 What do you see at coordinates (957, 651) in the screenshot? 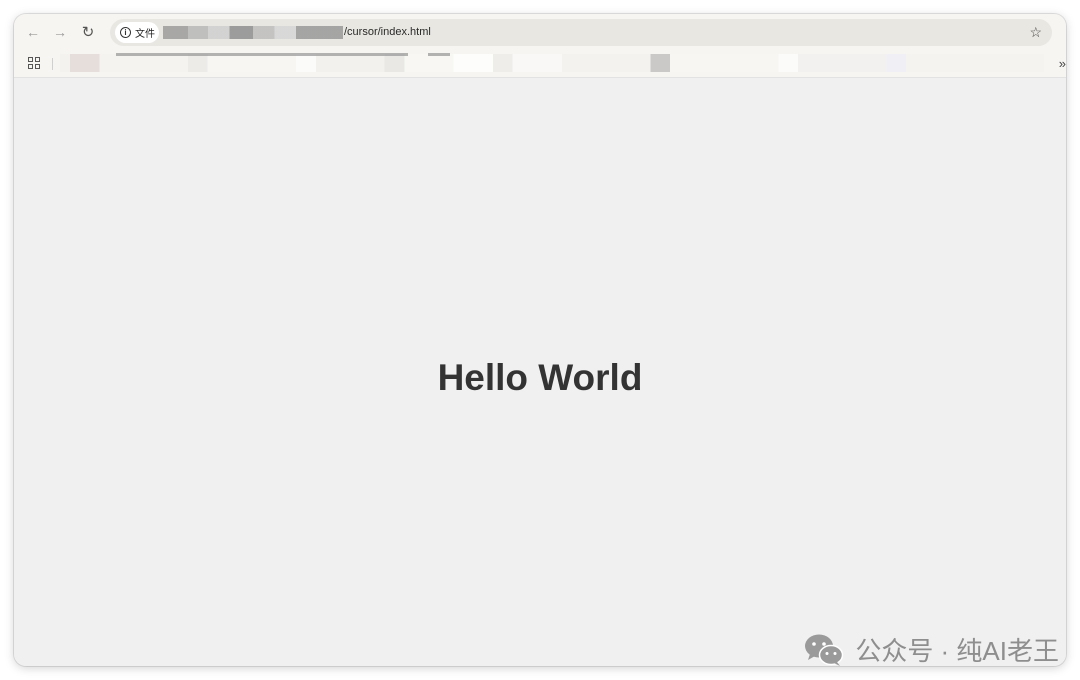
I see `watermark-text: 公众号 · 纯AI老王` at bounding box center [957, 651].